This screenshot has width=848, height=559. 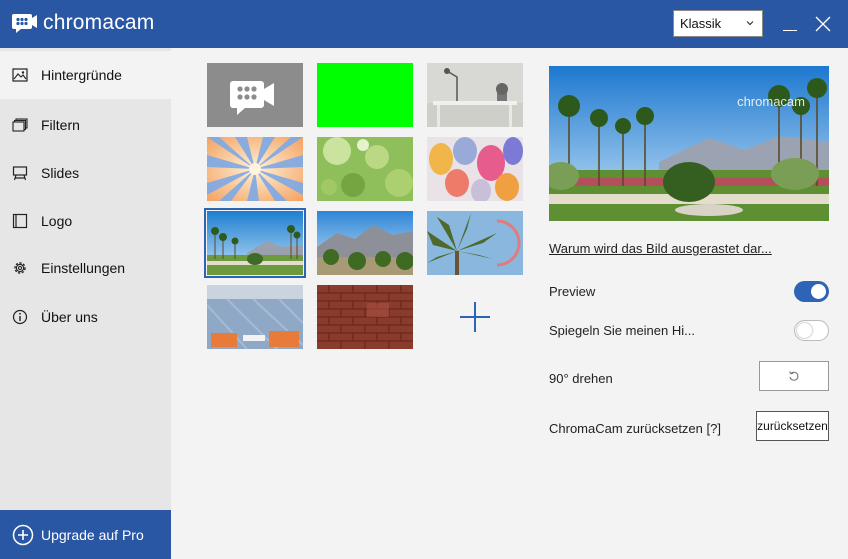 I want to click on office-desk-image, so click(x=475, y=95).